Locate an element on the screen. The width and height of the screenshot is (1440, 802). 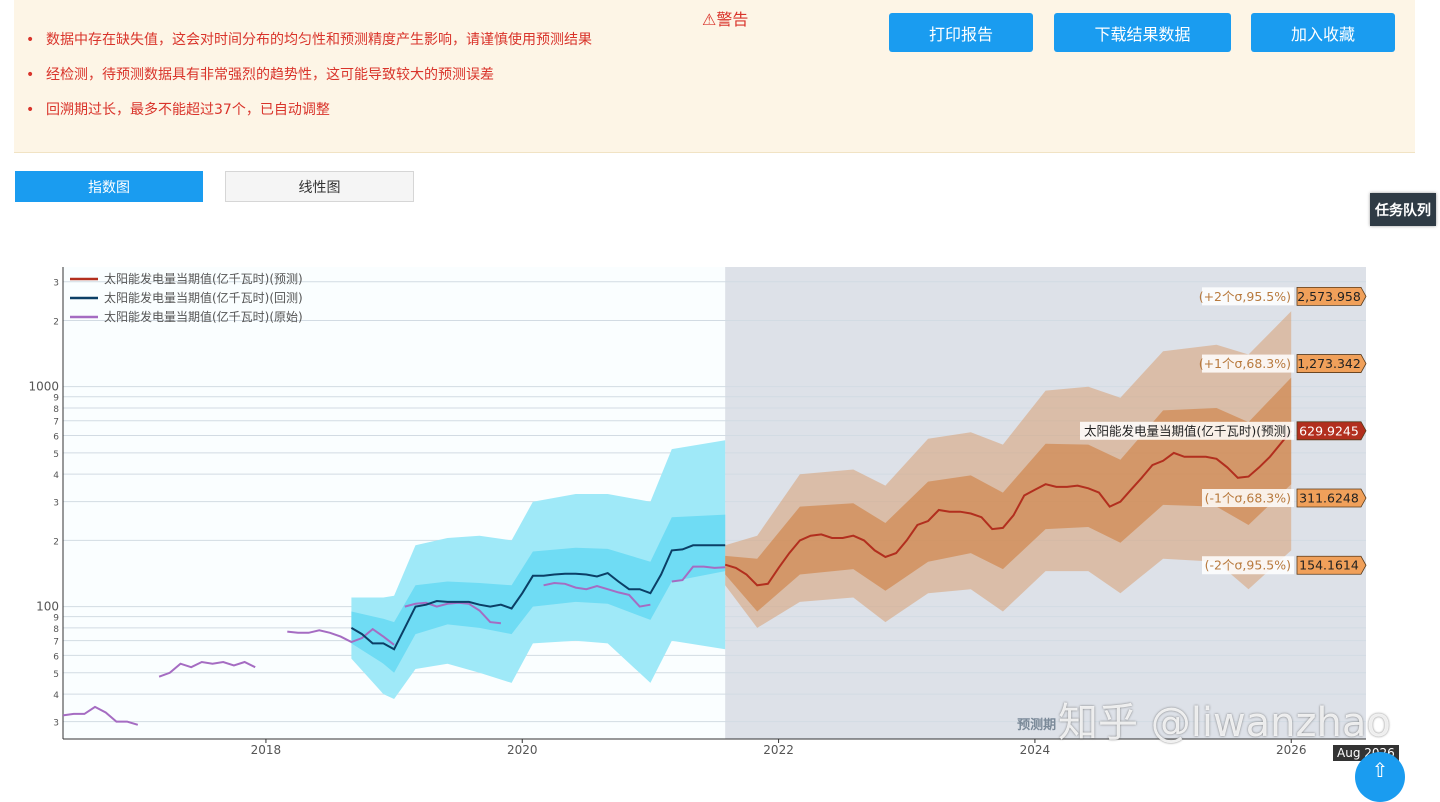
end-label-caption: 太阳能发电量当期值(亿千瓦时)(预测) is located at coordinates (1187, 430).